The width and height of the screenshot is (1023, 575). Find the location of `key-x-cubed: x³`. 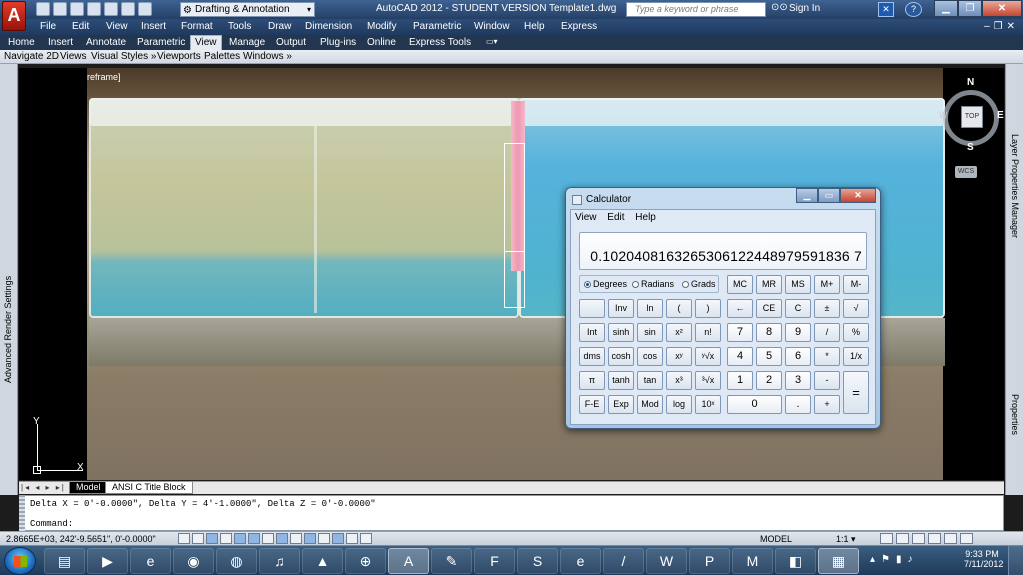

key-x-cubed: x³ is located at coordinates (679, 380).